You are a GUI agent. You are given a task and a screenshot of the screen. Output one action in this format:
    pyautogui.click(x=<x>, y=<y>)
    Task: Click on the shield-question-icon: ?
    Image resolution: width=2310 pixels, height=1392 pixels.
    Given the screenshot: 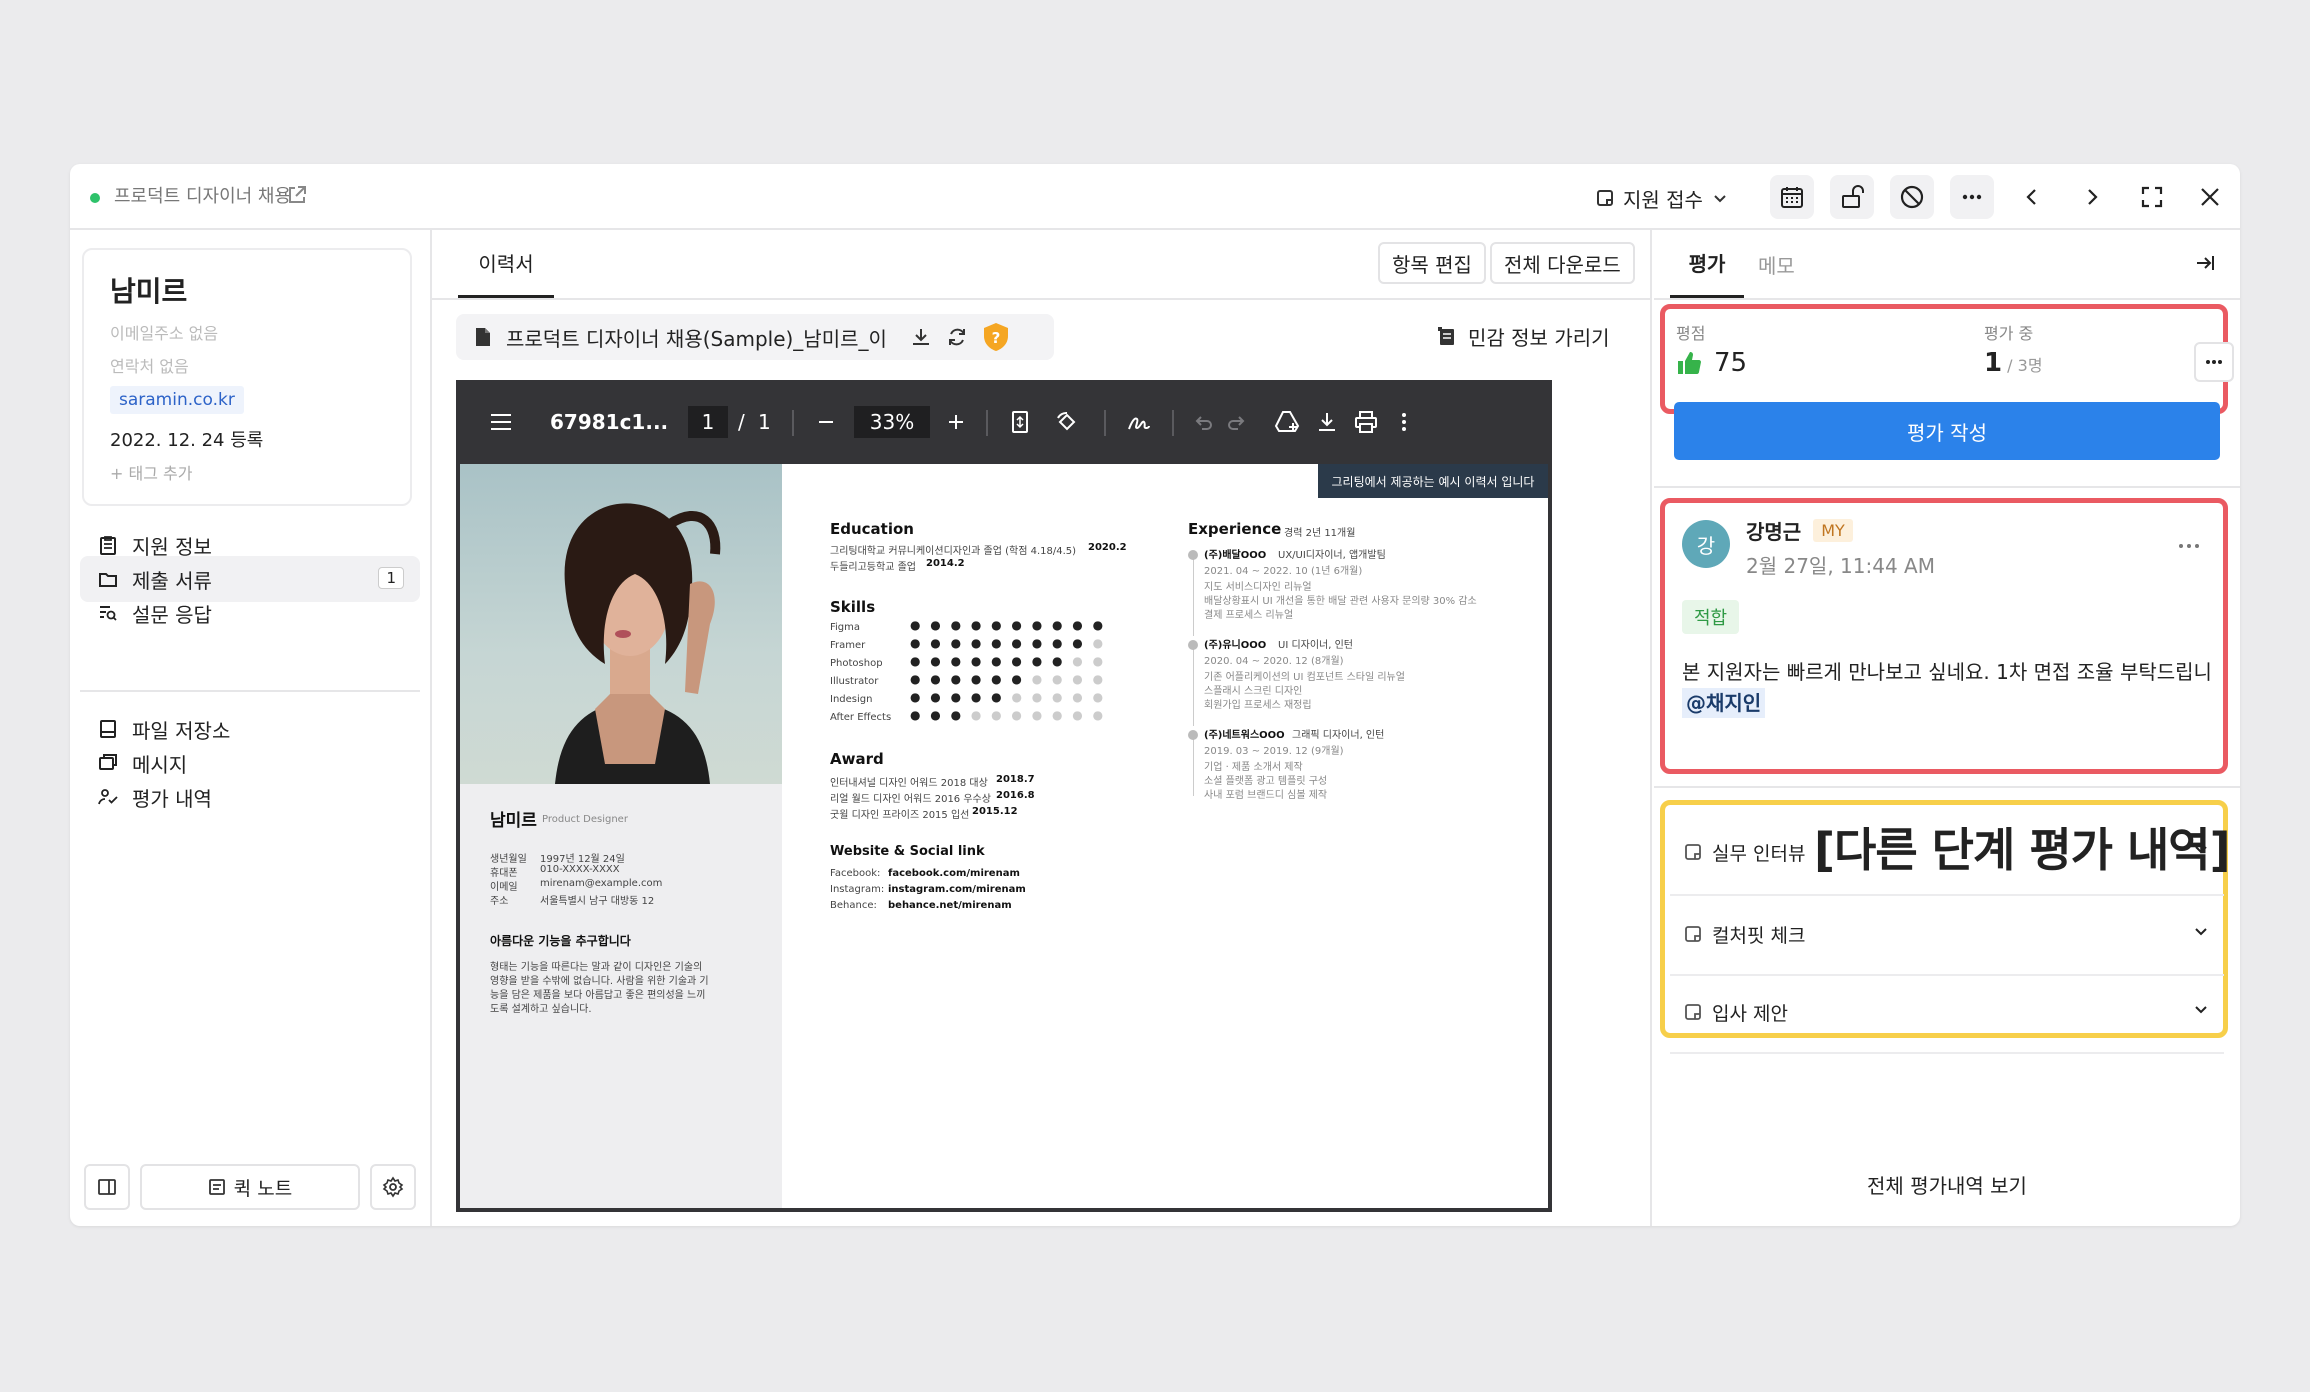 What is the action you would take?
    pyautogui.click(x=996, y=337)
    